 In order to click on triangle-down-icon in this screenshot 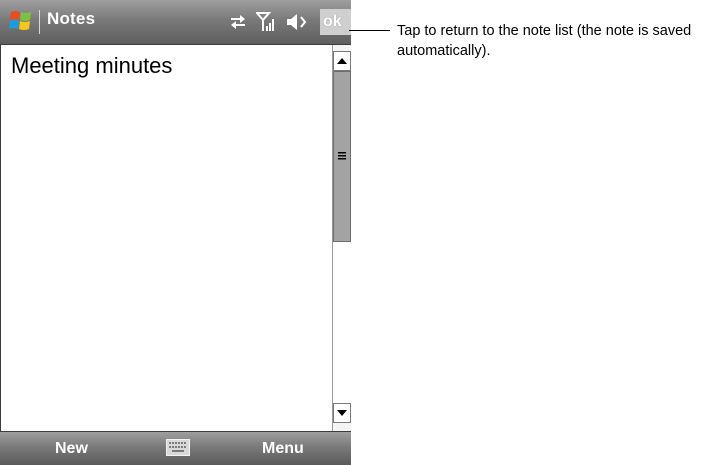, I will do `click(342, 413)`.